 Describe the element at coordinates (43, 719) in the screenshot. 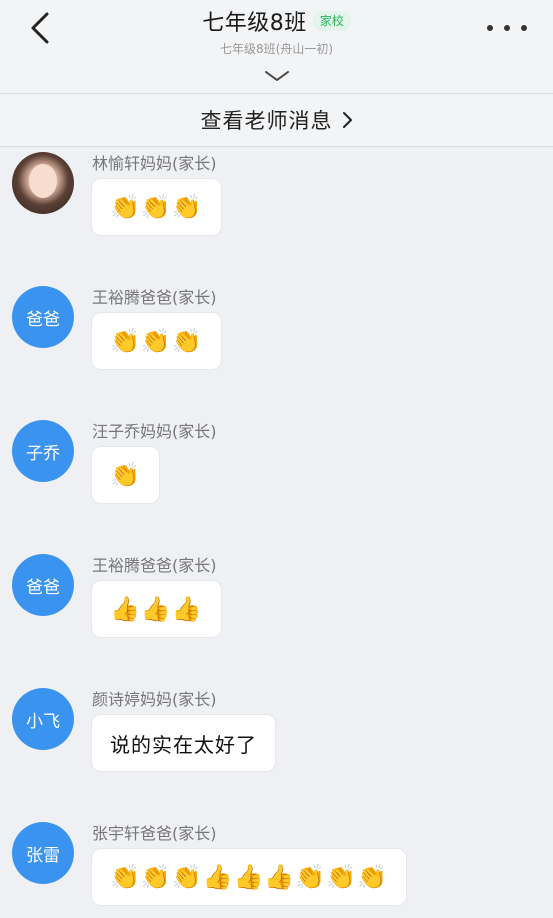

I see `avatar: 小飞` at that location.